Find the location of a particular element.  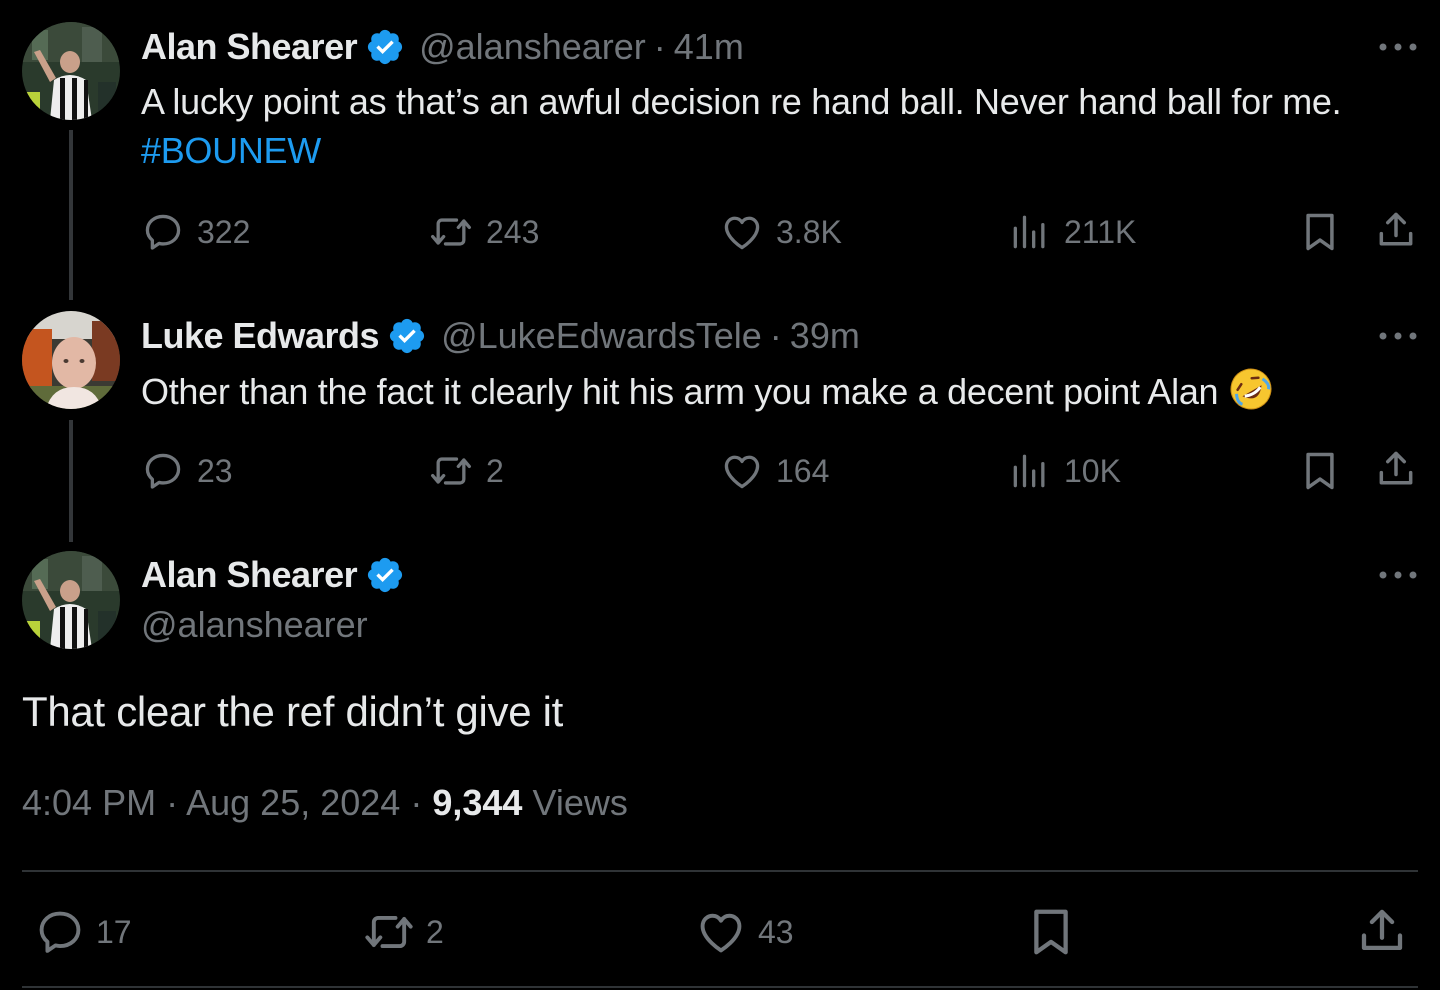

rolling-on-floor-laughing-emoji-icon is located at coordinates (1251, 389).